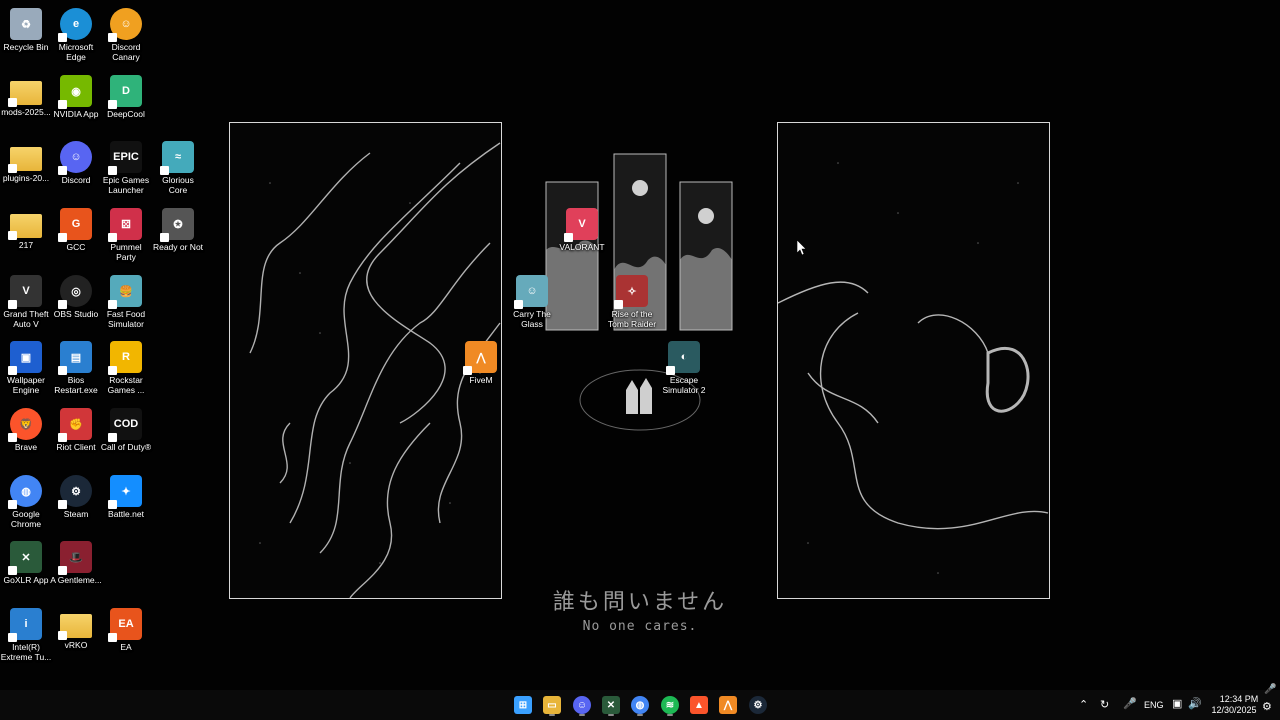 Image resolution: width=1280 pixels, height=720 pixels. Describe the element at coordinates (76, 428) in the screenshot. I see `desktop-shortcut-riot-client: ✊ Riot Client` at that location.